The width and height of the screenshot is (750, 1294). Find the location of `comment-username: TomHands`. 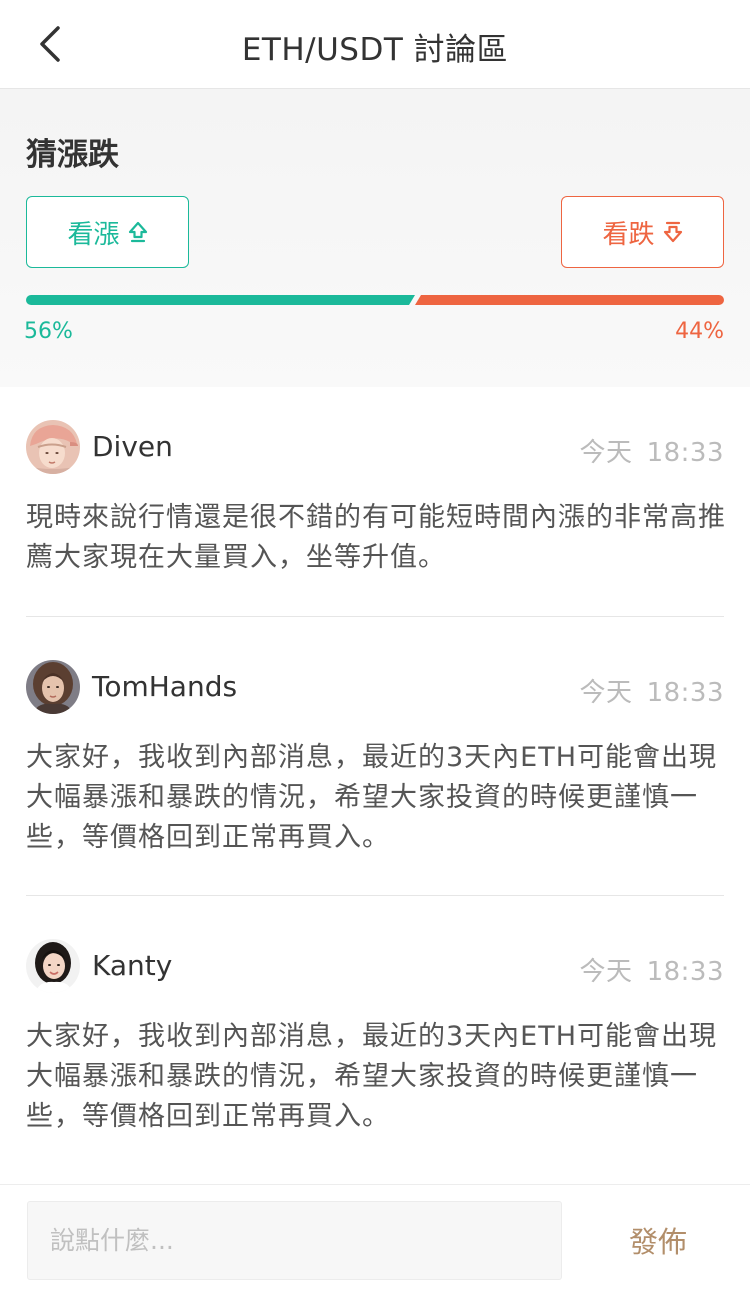

comment-username: TomHands is located at coordinates (164, 686).